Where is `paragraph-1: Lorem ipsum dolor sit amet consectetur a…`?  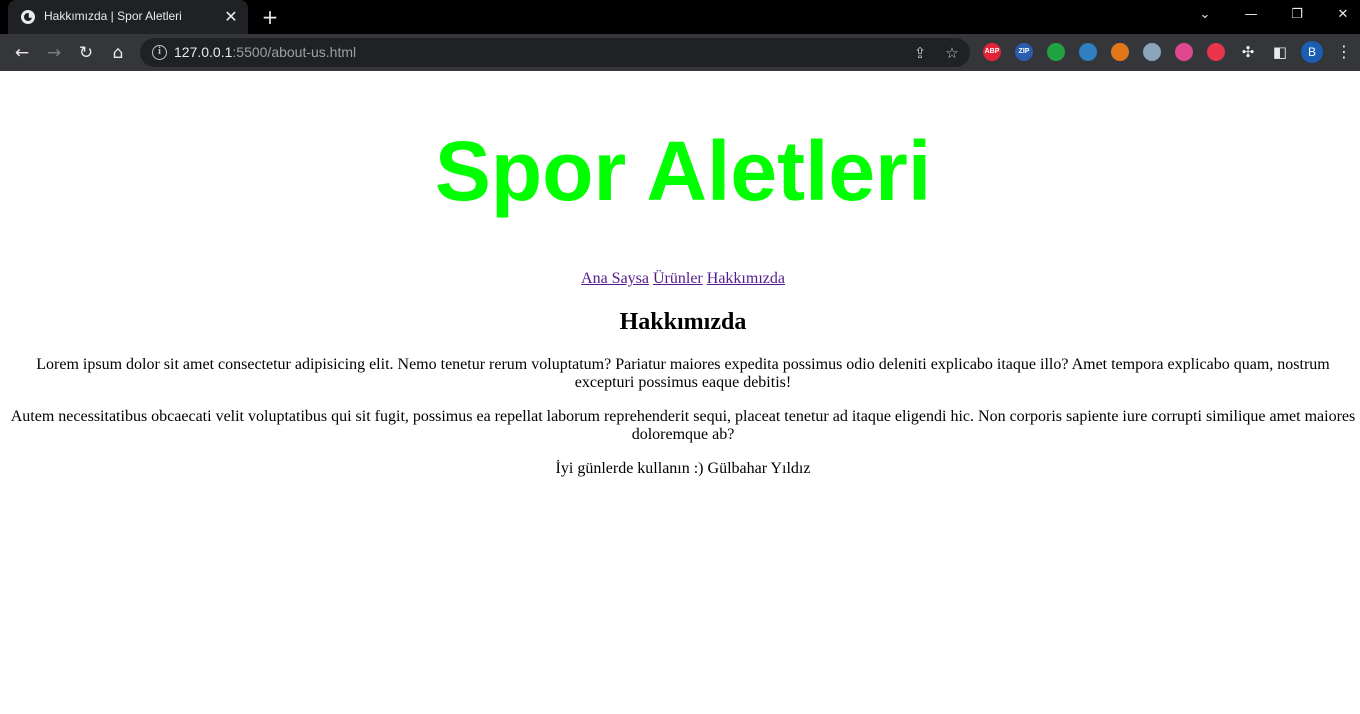 paragraph-1: Lorem ipsum dolor sit amet consectetur a… is located at coordinates (683, 373).